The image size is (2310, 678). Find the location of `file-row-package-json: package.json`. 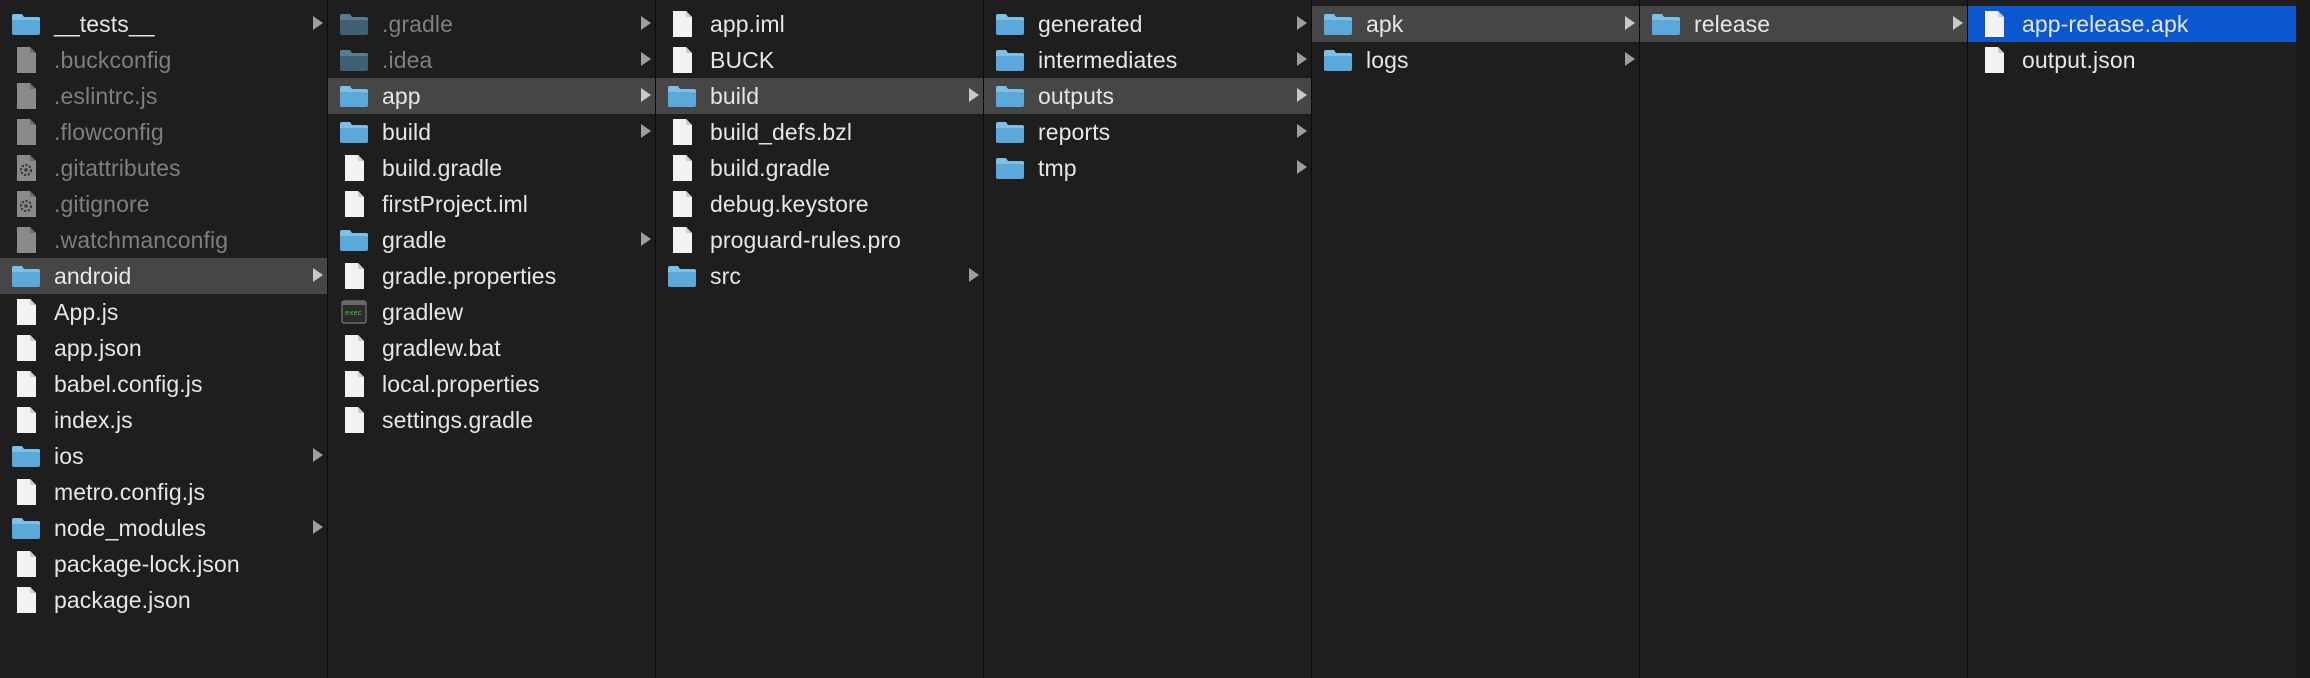

file-row-package-json: package.json is located at coordinates (163, 600).